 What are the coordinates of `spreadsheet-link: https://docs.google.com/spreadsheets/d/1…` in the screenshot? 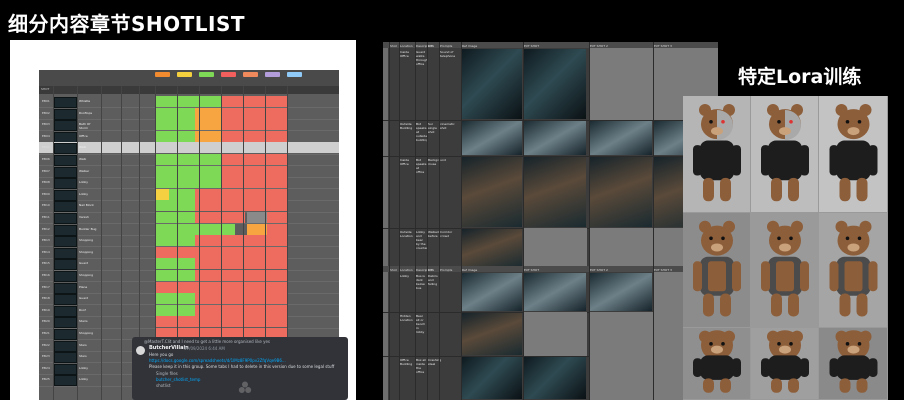 It's located at (217, 360).